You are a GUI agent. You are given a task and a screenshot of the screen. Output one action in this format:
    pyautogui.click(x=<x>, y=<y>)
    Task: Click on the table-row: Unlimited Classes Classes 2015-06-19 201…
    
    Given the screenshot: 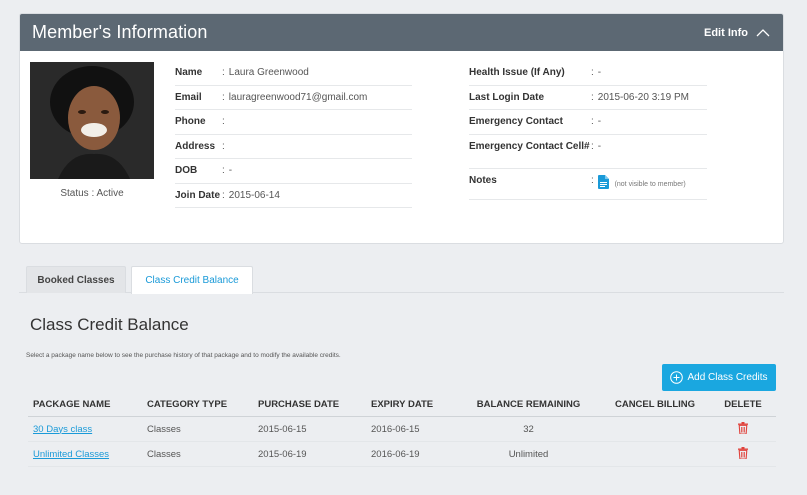 What is the action you would take?
    pyautogui.click(x=402, y=454)
    